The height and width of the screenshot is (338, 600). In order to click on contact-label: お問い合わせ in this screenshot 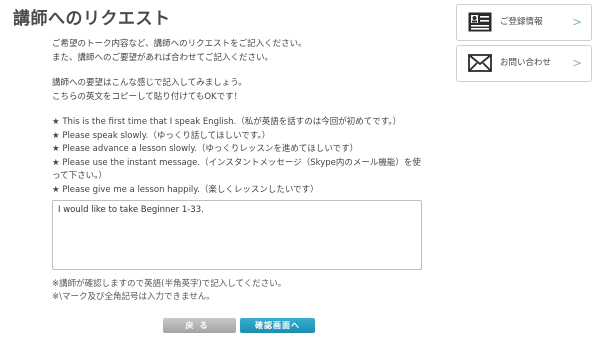, I will do `click(526, 63)`.